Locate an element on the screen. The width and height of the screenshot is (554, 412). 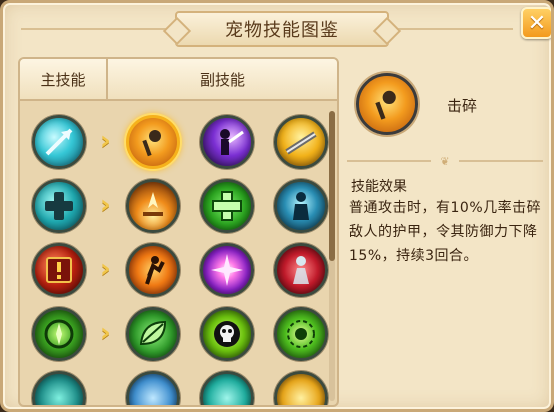
teal-ring-icon is located at coordinates (59, 388).